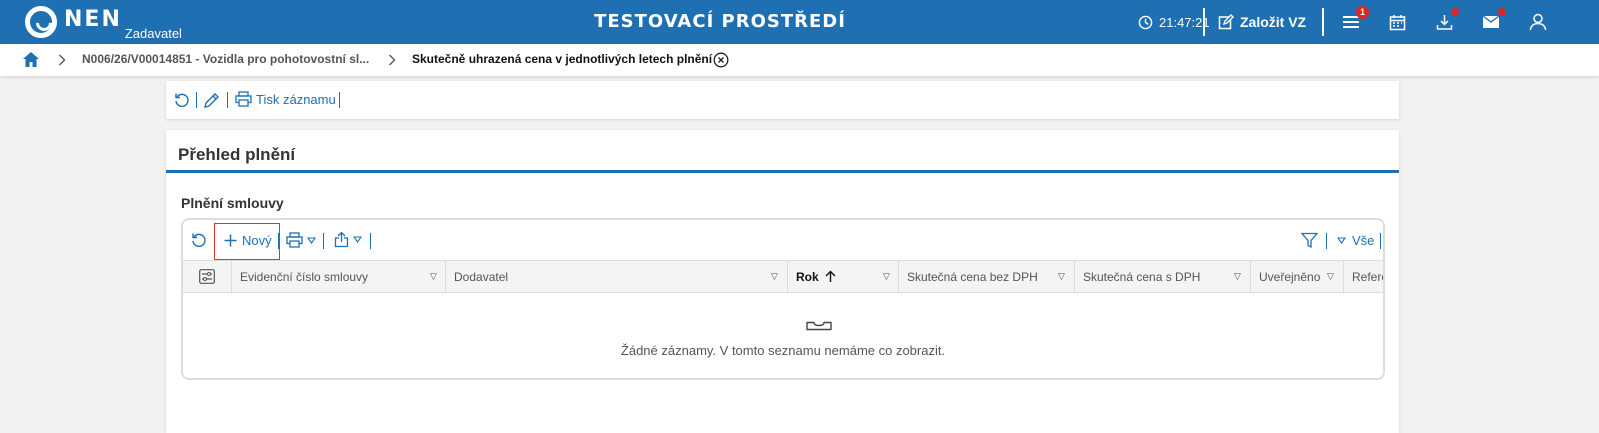 The width and height of the screenshot is (1599, 433). I want to click on section-underline, so click(782, 171).